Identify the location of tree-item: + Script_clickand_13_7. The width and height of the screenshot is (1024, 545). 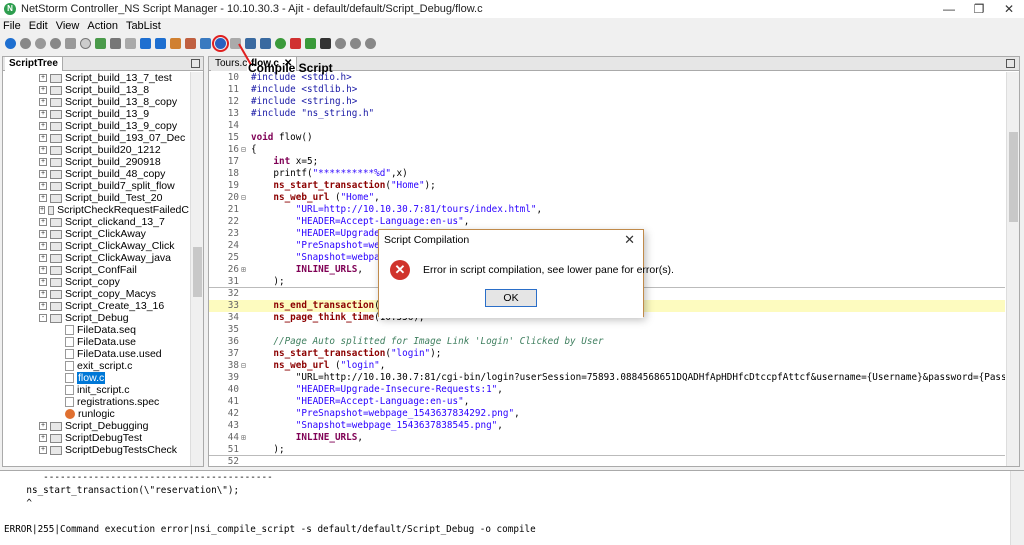
(96, 222).